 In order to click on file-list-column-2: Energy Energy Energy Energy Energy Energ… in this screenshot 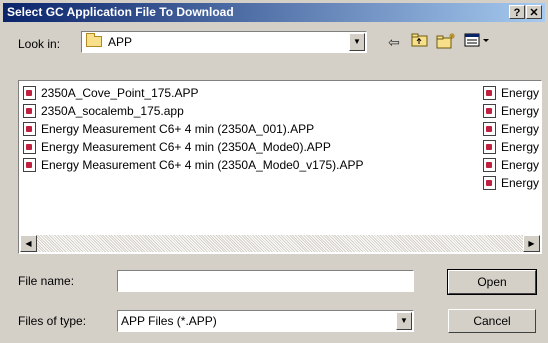, I will do `click(511, 138)`.